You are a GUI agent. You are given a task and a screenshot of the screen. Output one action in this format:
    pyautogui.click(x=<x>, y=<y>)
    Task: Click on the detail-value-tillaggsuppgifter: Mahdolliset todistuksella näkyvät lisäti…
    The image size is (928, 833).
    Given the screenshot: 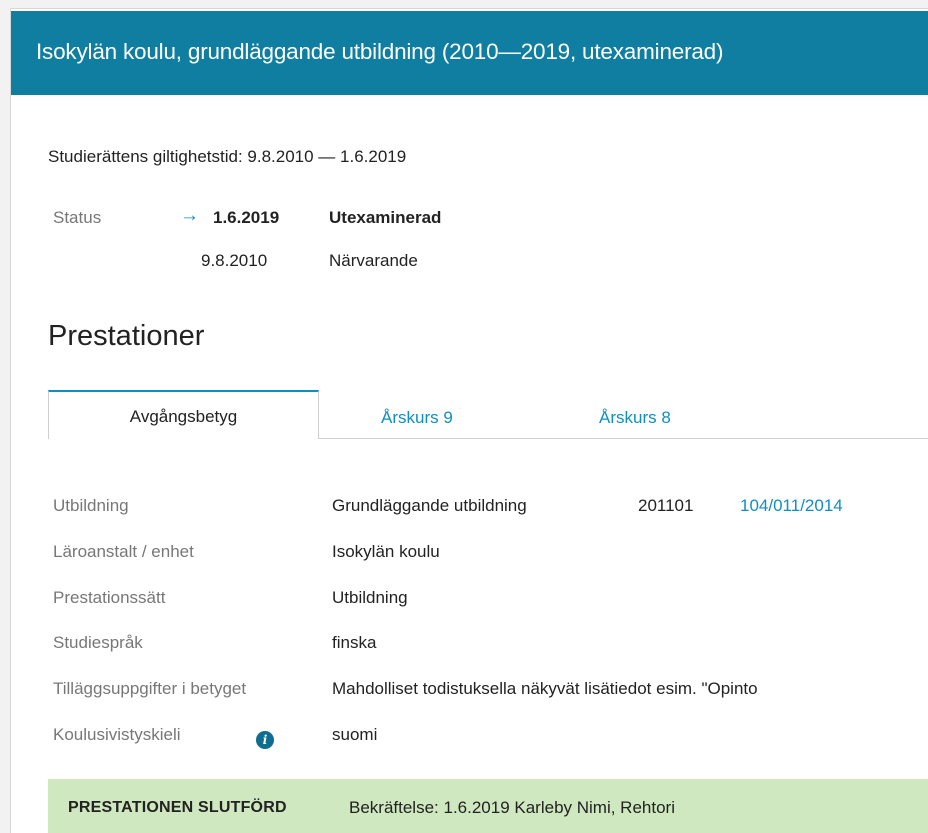 What is the action you would take?
    pyautogui.click(x=545, y=688)
    